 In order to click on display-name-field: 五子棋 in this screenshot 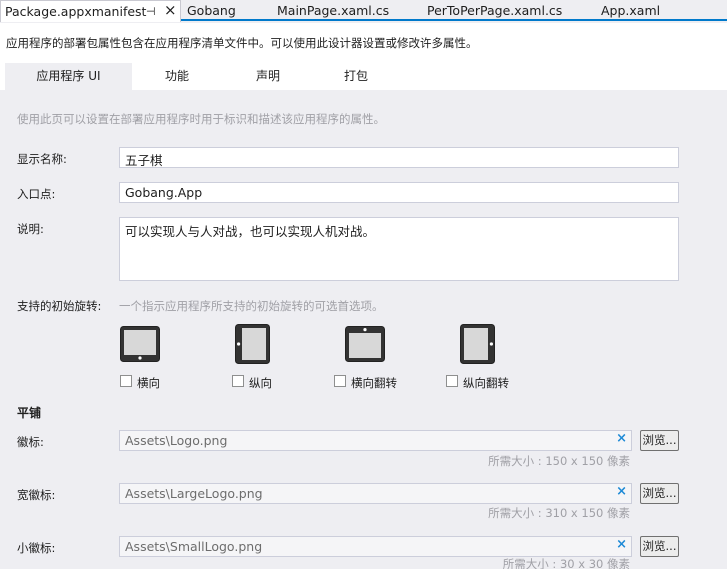, I will do `click(399, 157)`.